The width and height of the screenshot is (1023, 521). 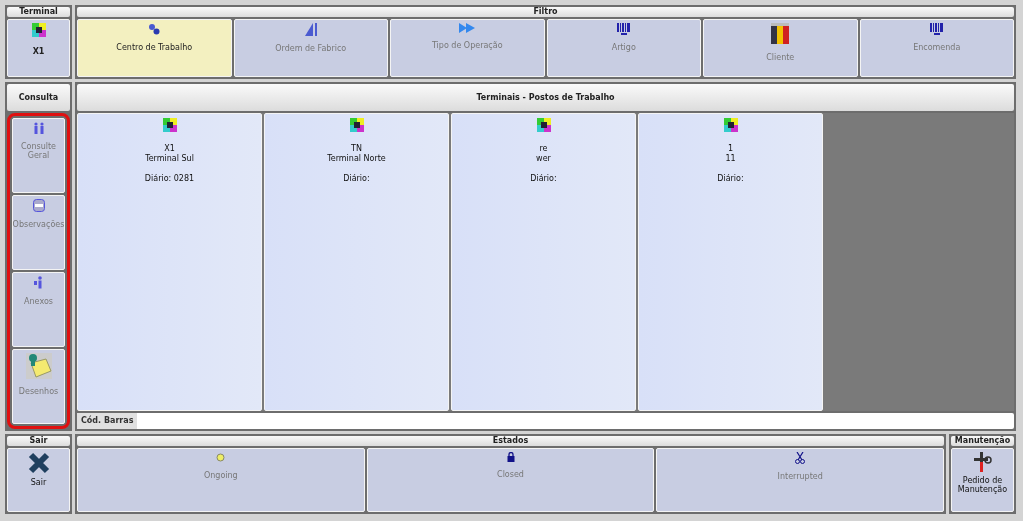 I want to click on lock-icon, so click(x=510, y=457).